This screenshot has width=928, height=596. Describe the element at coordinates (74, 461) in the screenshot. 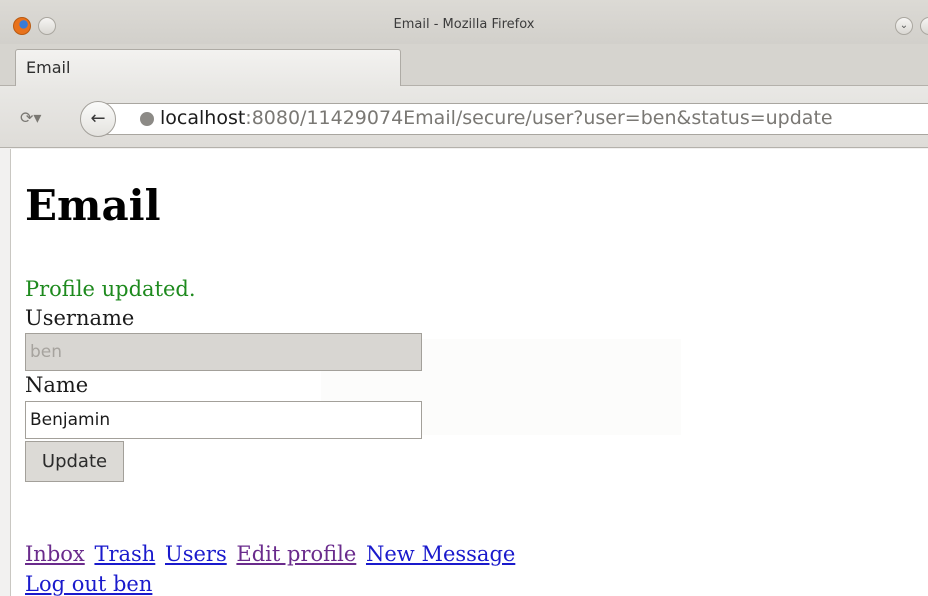

I see `update-button: Update` at that location.